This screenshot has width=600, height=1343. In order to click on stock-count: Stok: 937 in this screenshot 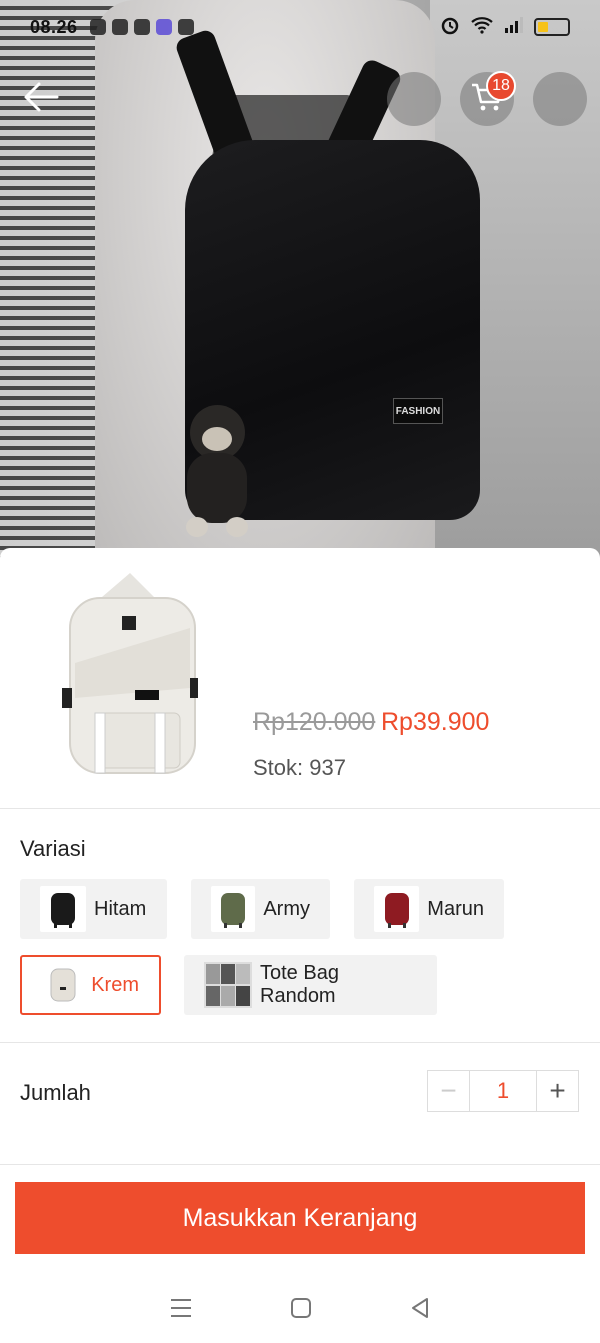, I will do `click(299, 767)`.